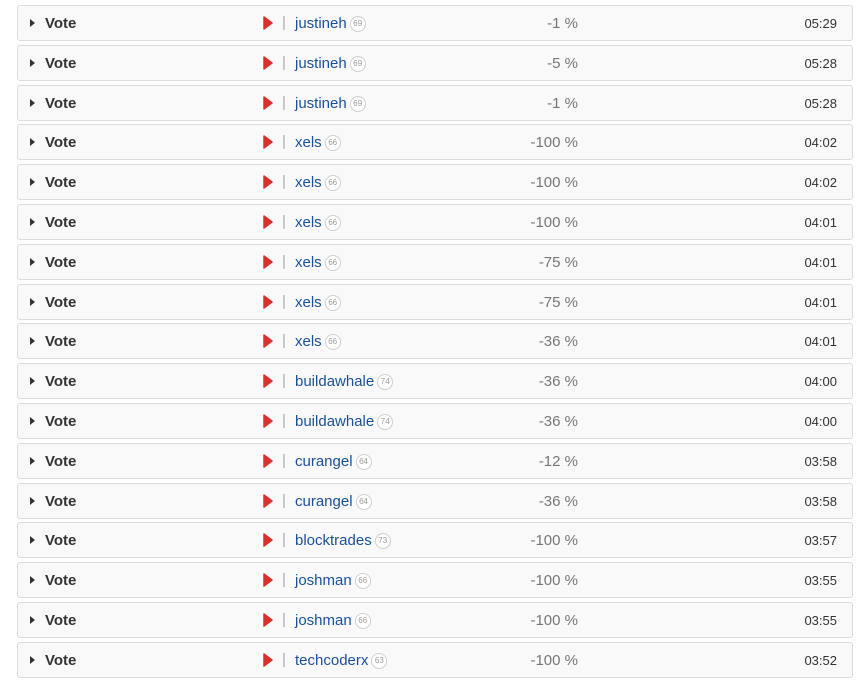 This screenshot has height=682, width=857. Describe the element at coordinates (435, 341) in the screenshot. I see `operation-row: Vote | xels 66 -36 % 04:01` at that location.